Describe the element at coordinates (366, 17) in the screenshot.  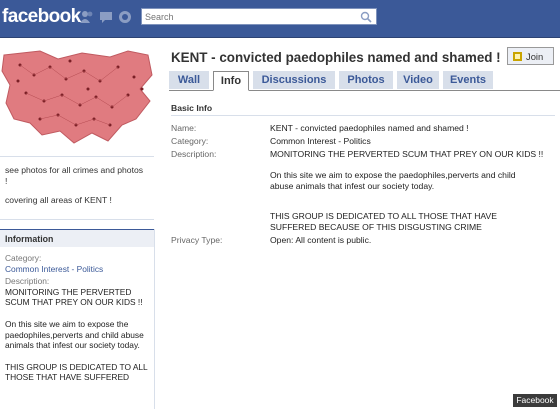
I see `search-icon` at that location.